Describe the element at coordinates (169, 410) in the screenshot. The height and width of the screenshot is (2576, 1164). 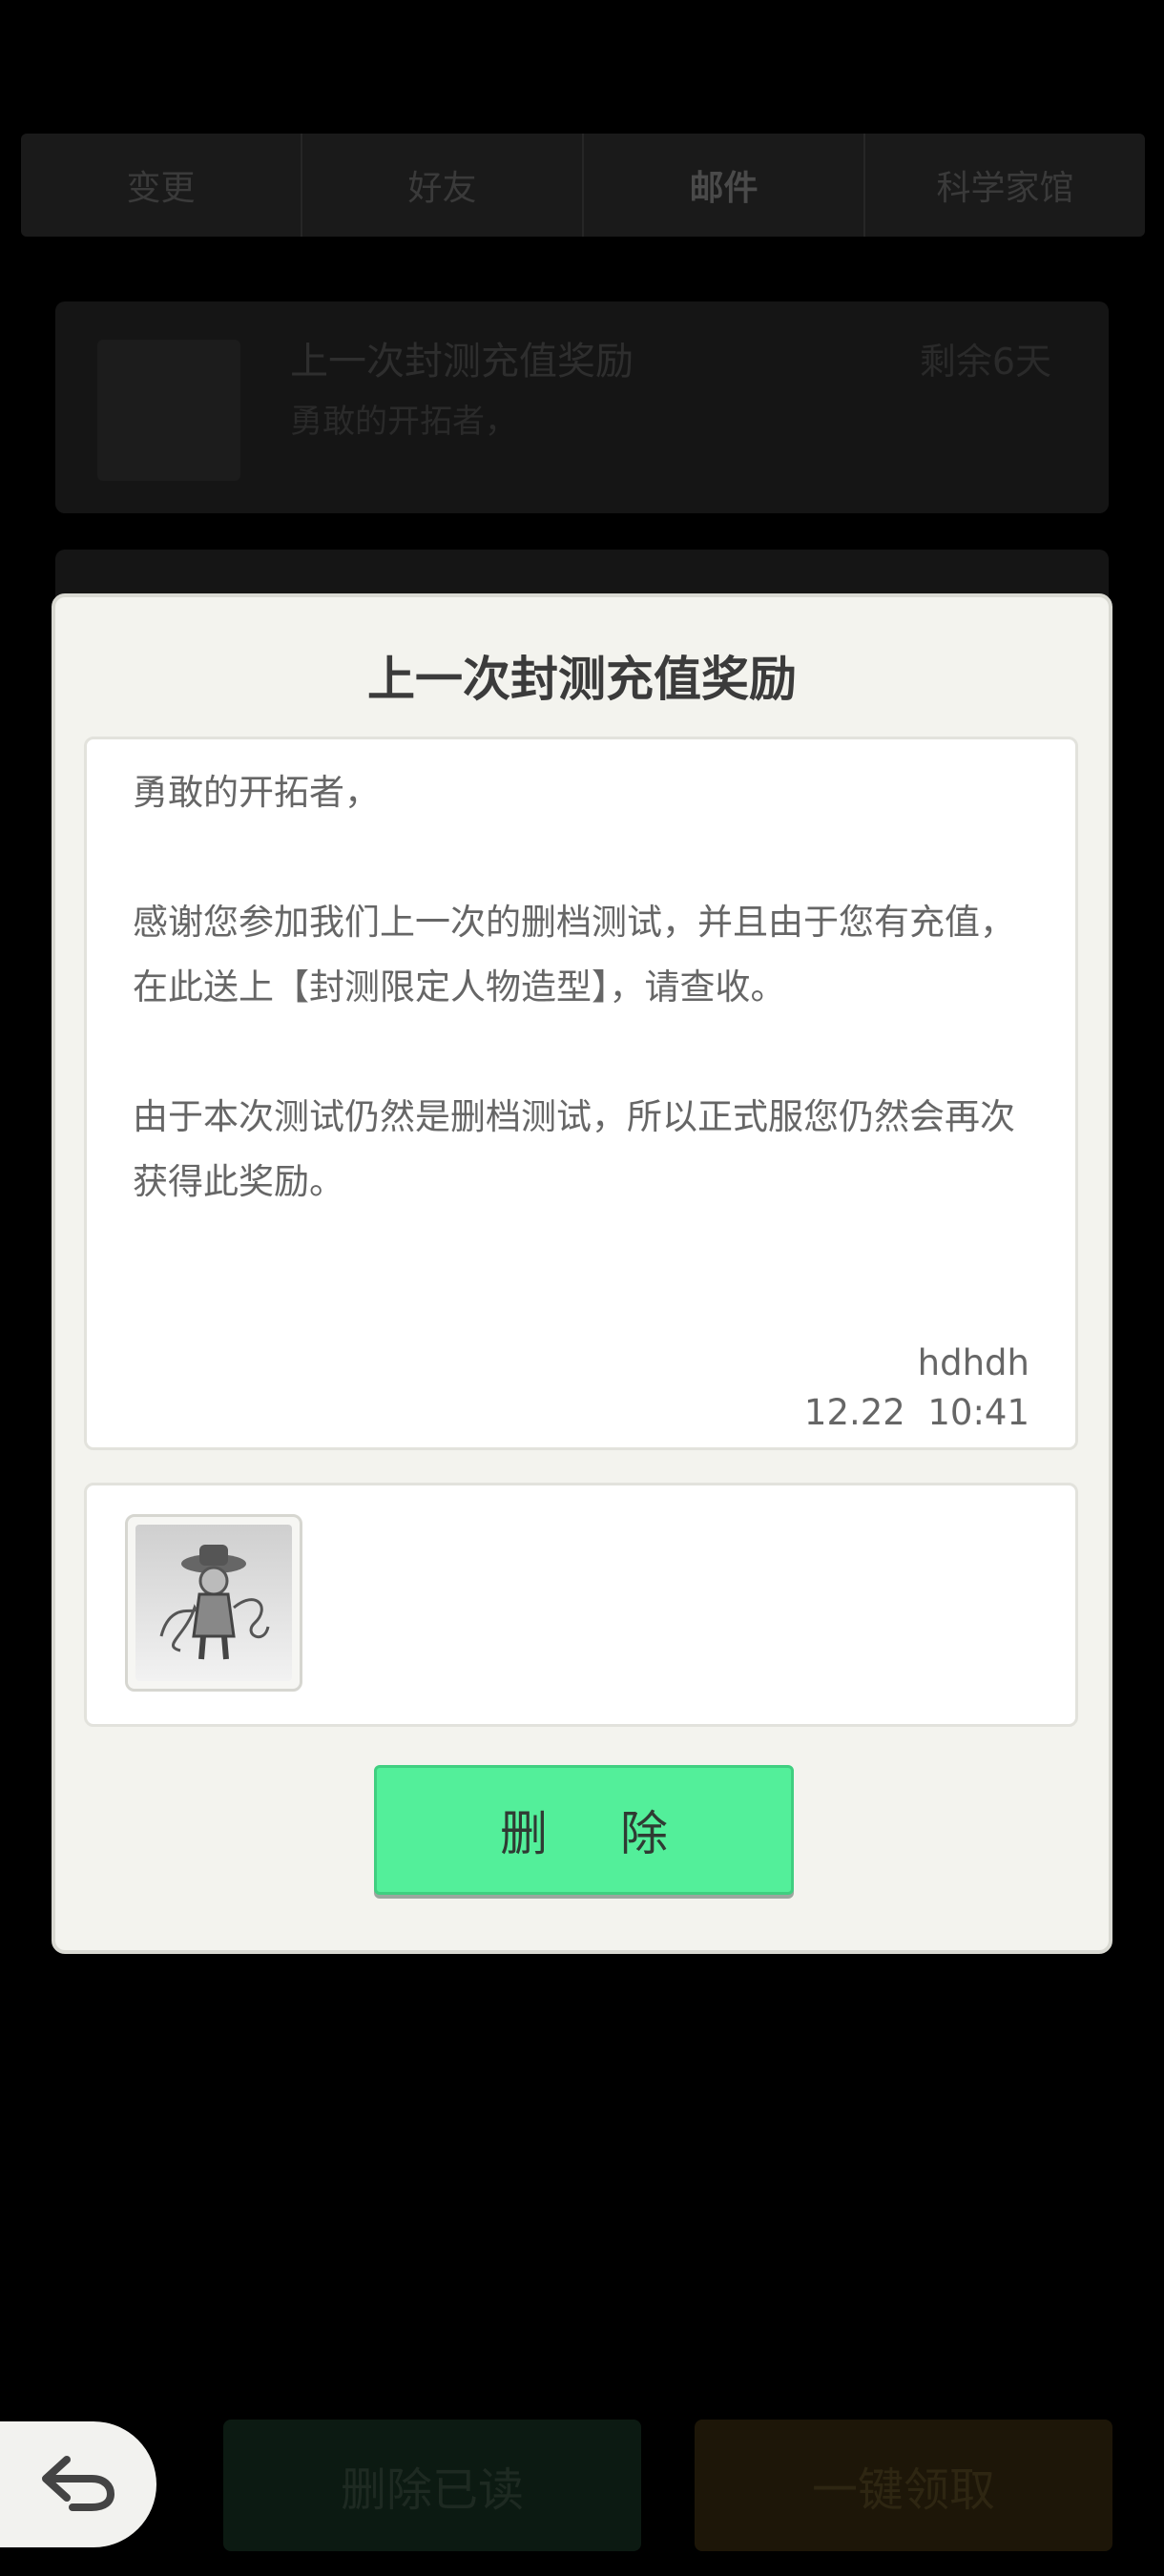
I see `mail-thumbnail` at that location.